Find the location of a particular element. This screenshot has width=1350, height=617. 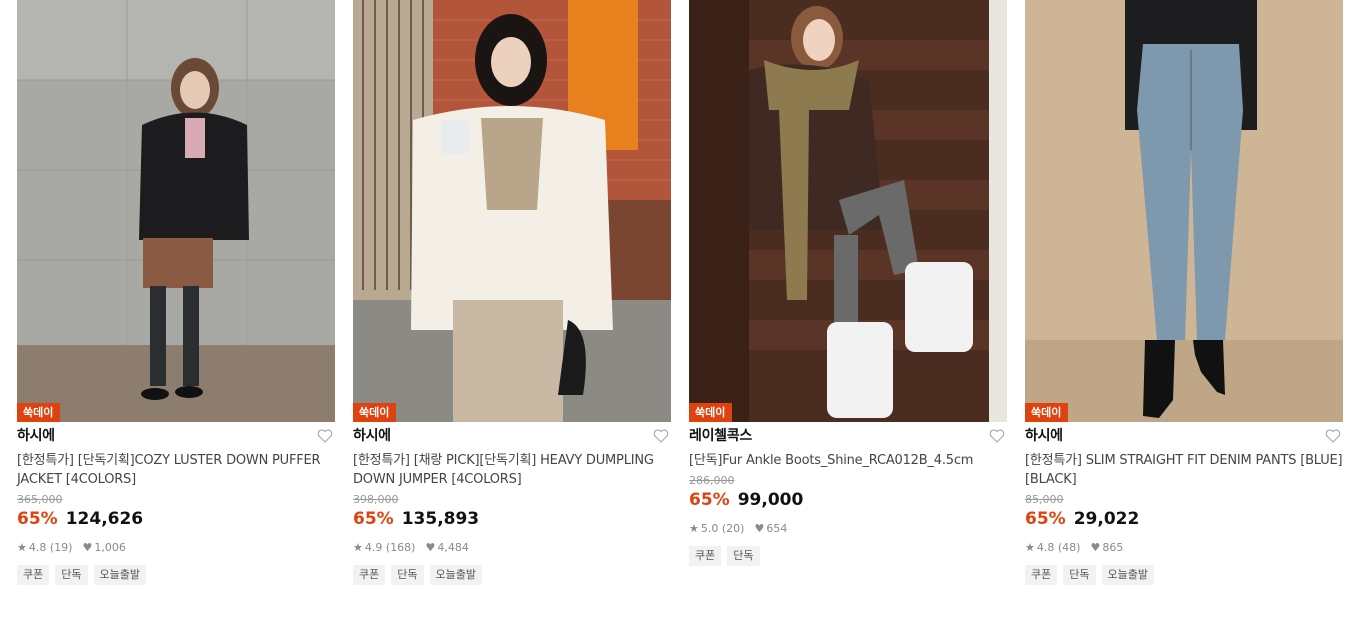

price-row: 65% 29,022 is located at coordinates (1184, 519).